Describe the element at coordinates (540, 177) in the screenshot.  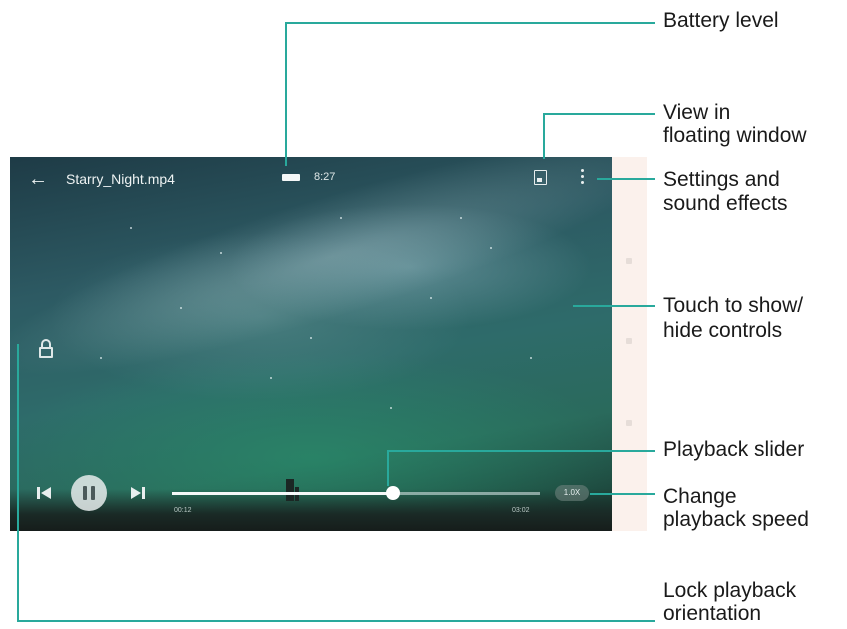
I see `floating-window-icon` at that location.